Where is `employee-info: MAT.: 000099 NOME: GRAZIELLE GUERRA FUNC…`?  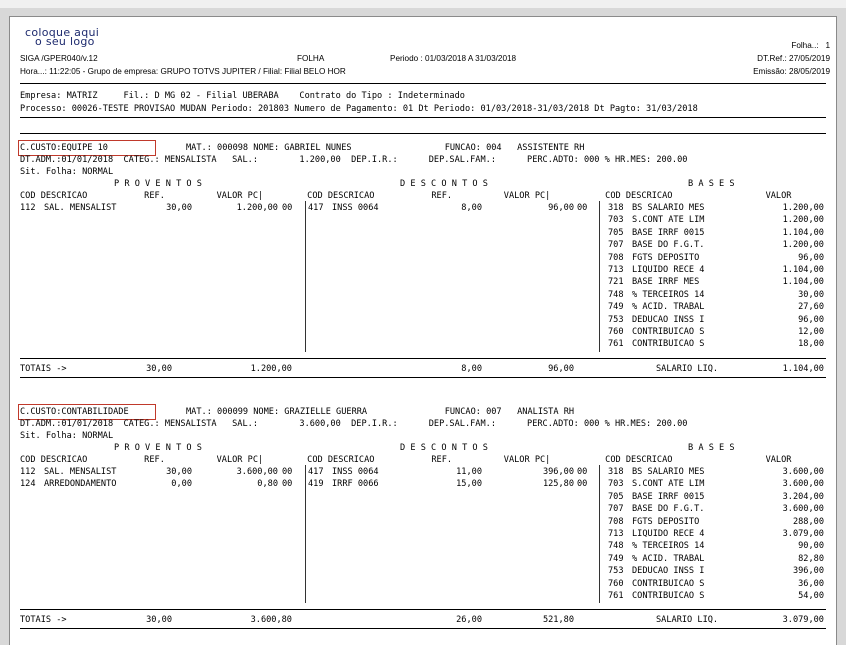
employee-info: MAT.: 000099 NOME: GRAZIELLE GUERRA FUNC… is located at coordinates (380, 412).